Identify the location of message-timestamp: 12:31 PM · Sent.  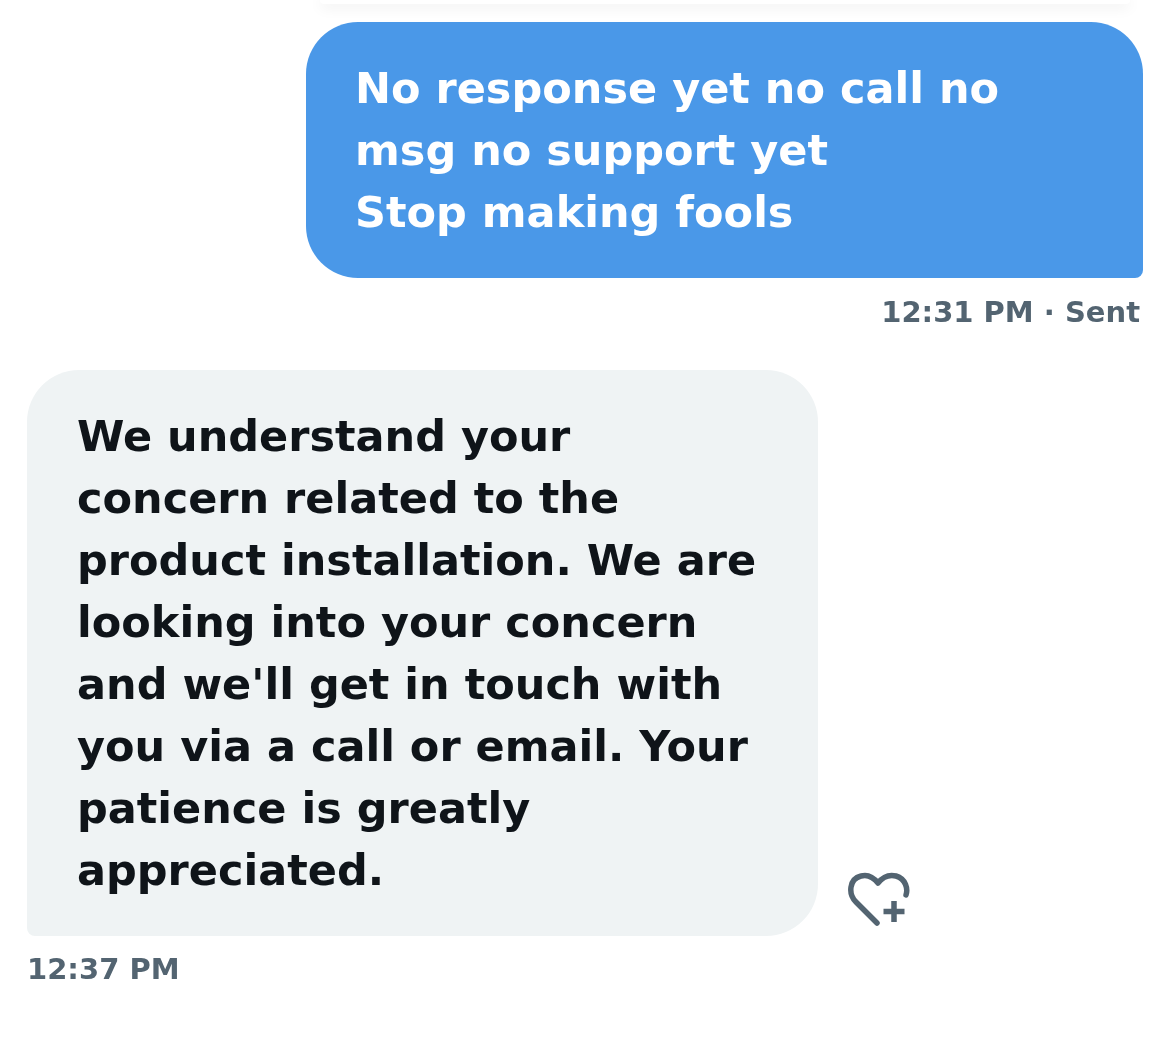
(1011, 312).